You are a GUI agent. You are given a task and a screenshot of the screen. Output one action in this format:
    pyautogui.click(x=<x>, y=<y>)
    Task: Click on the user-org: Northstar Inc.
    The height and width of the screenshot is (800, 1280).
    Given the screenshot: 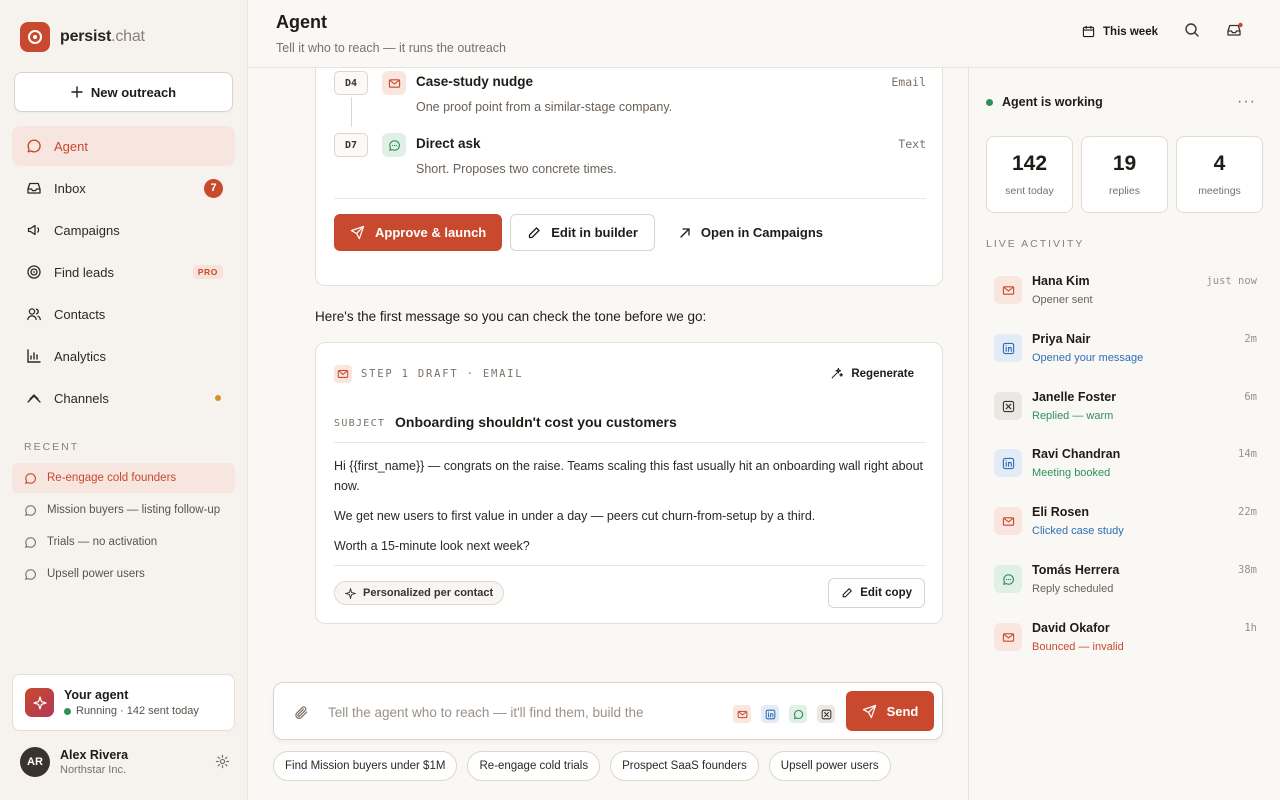 What is the action you would take?
    pyautogui.click(x=93, y=770)
    